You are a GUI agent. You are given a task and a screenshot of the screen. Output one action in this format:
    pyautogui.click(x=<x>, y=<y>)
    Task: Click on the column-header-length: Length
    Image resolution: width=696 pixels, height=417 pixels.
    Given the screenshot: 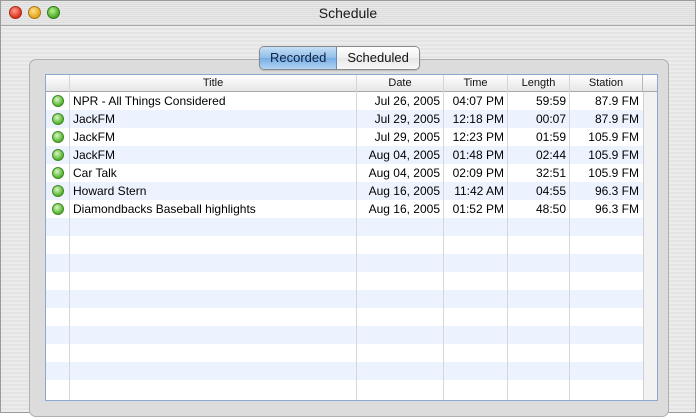 What is the action you would take?
    pyautogui.click(x=539, y=83)
    